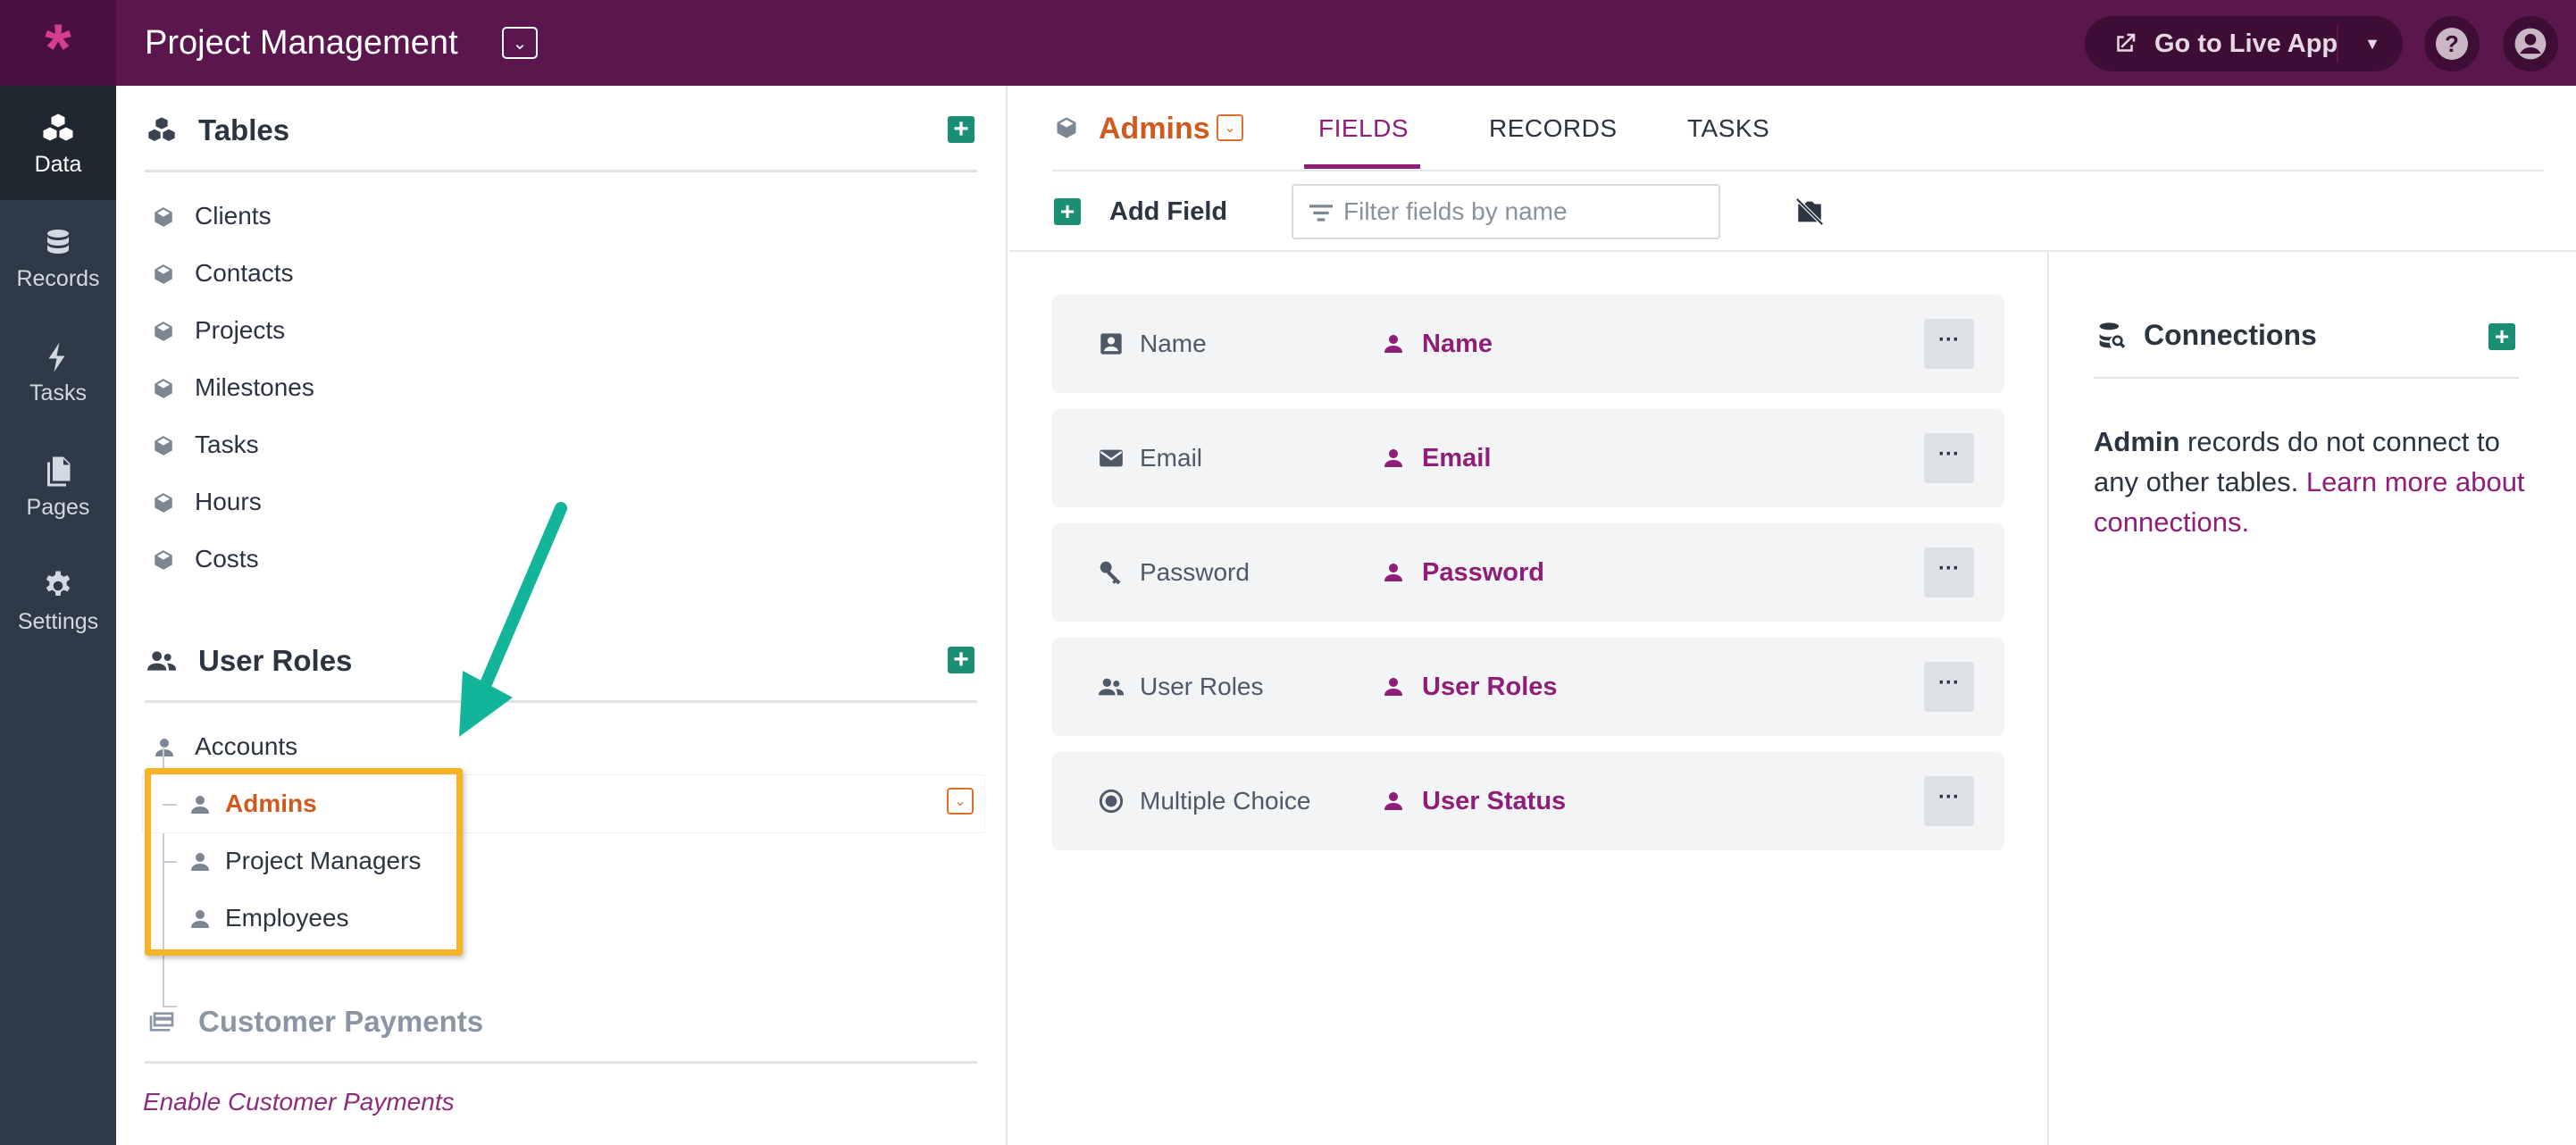 This screenshot has width=2576, height=1145. What do you see at coordinates (1810, 212) in the screenshot?
I see `hide-fields-icon` at bounding box center [1810, 212].